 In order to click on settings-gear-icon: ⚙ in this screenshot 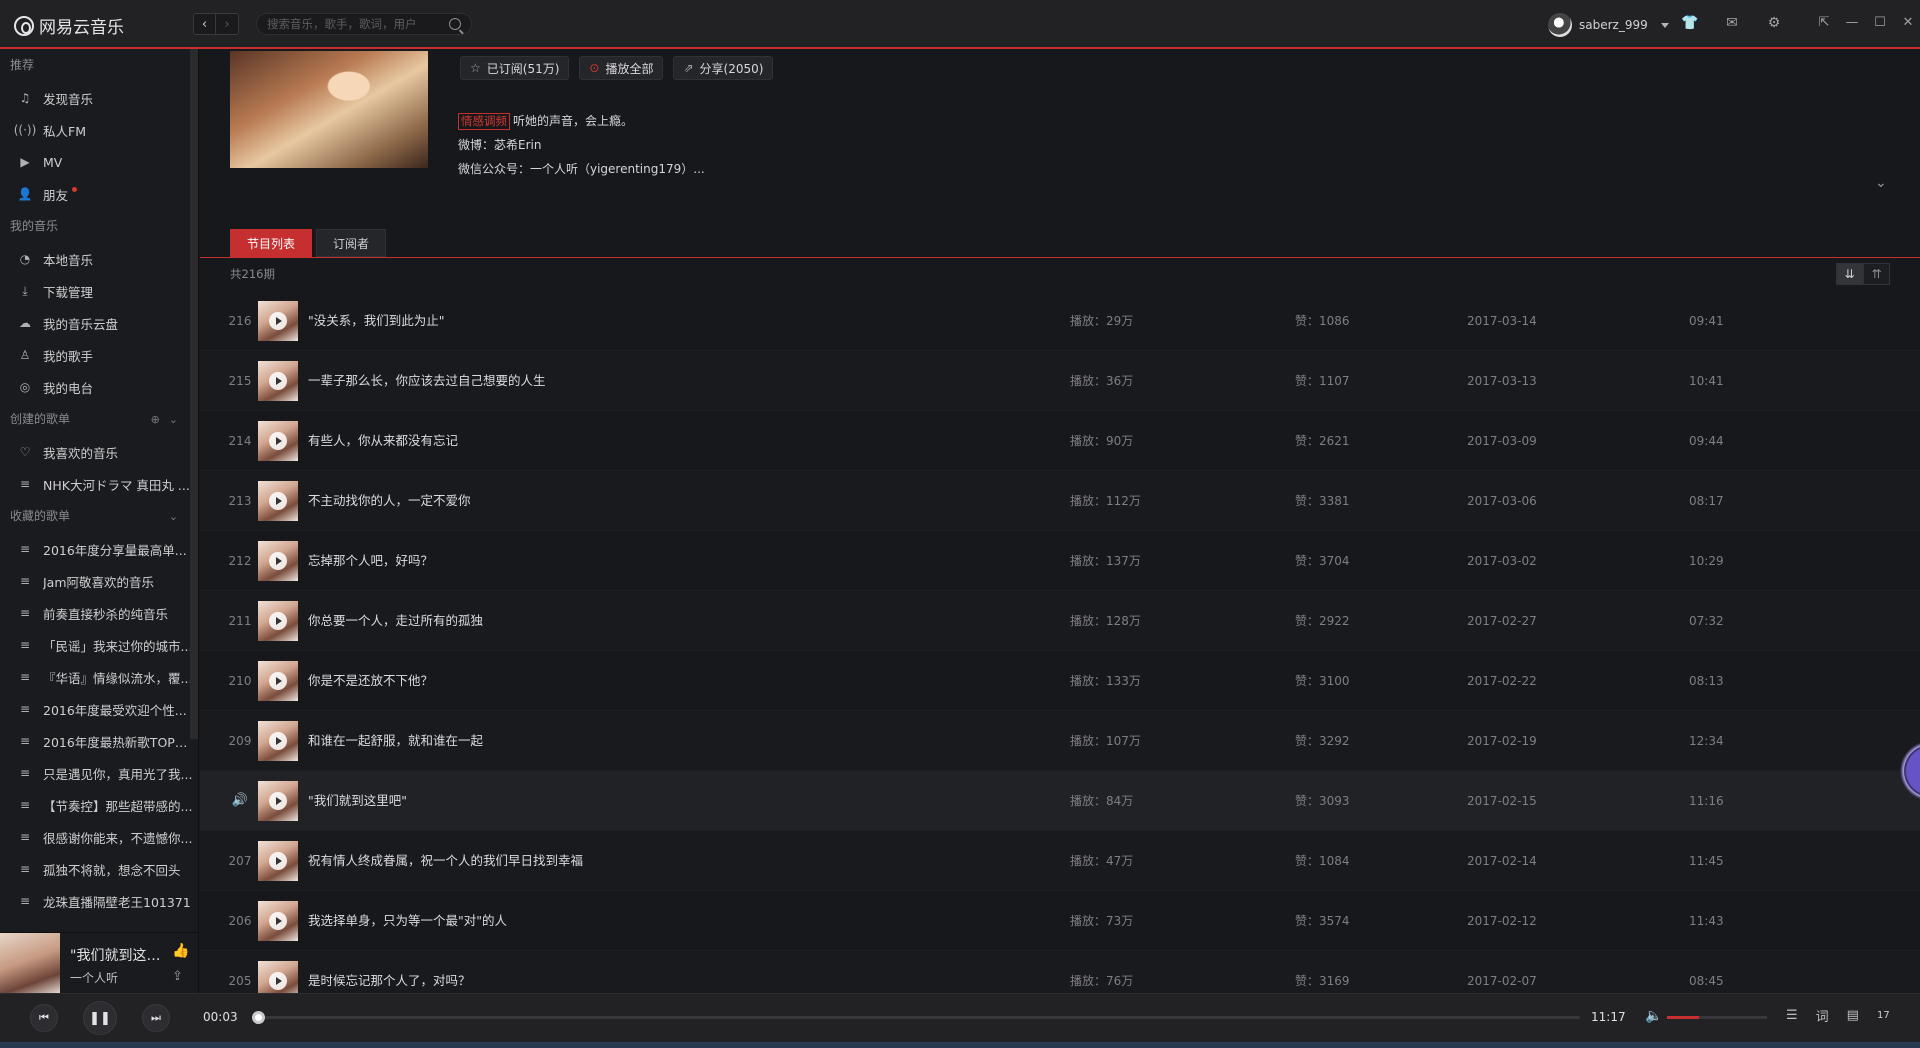, I will do `click(1774, 23)`.